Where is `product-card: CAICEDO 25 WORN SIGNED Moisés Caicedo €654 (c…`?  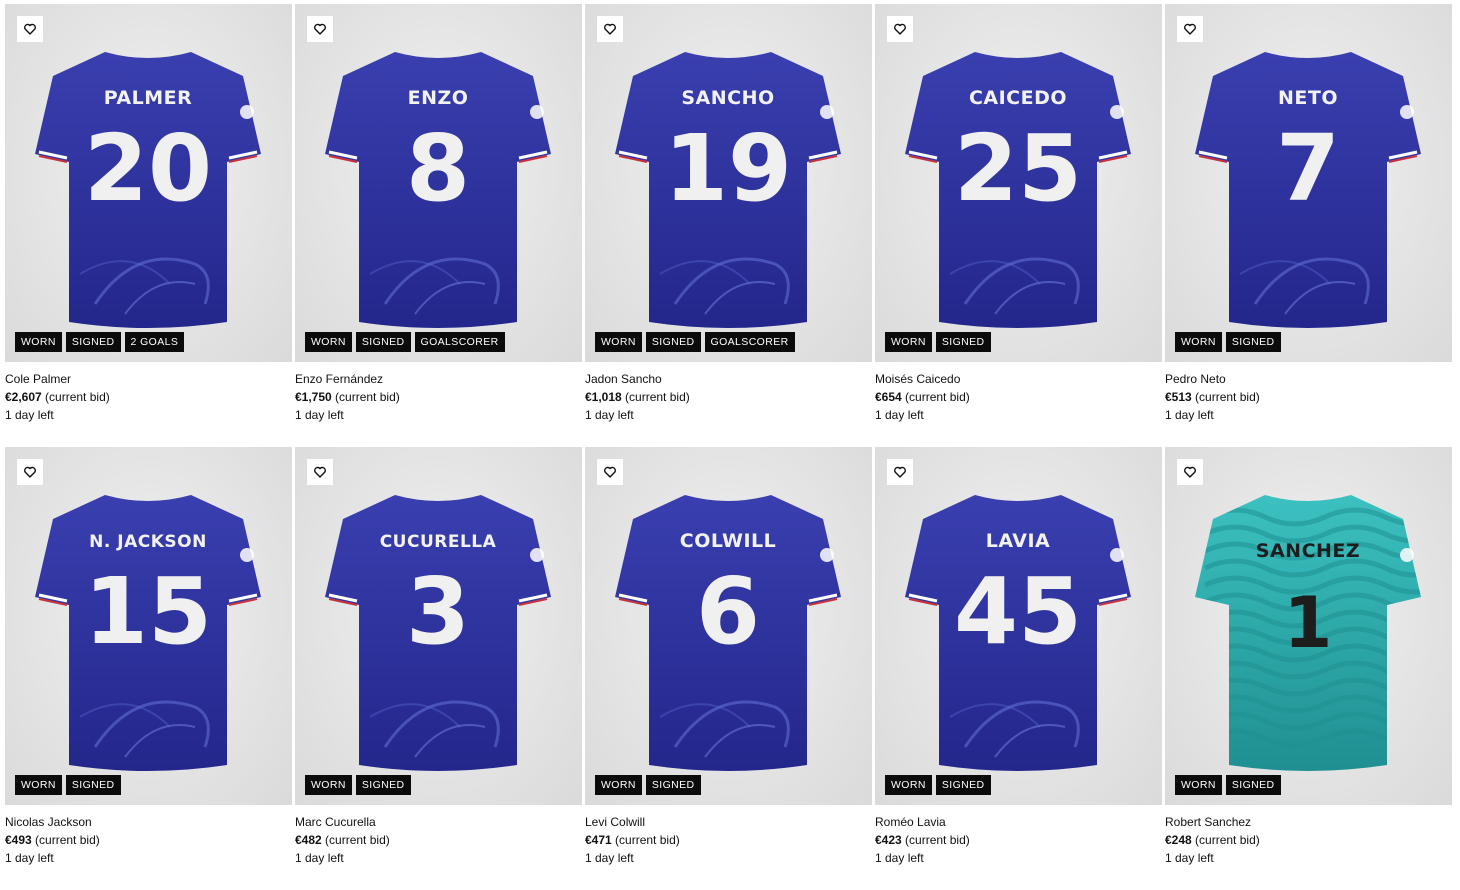
product-card: CAICEDO 25 WORN SIGNED Moisés Caicedo €654 (c… is located at coordinates (1018, 225).